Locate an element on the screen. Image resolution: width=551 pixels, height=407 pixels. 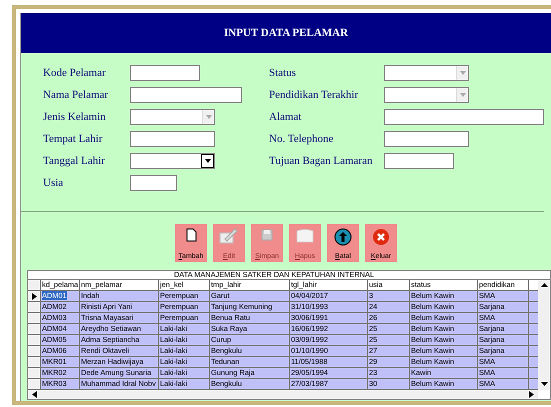
date-field is located at coordinates (172, 161).